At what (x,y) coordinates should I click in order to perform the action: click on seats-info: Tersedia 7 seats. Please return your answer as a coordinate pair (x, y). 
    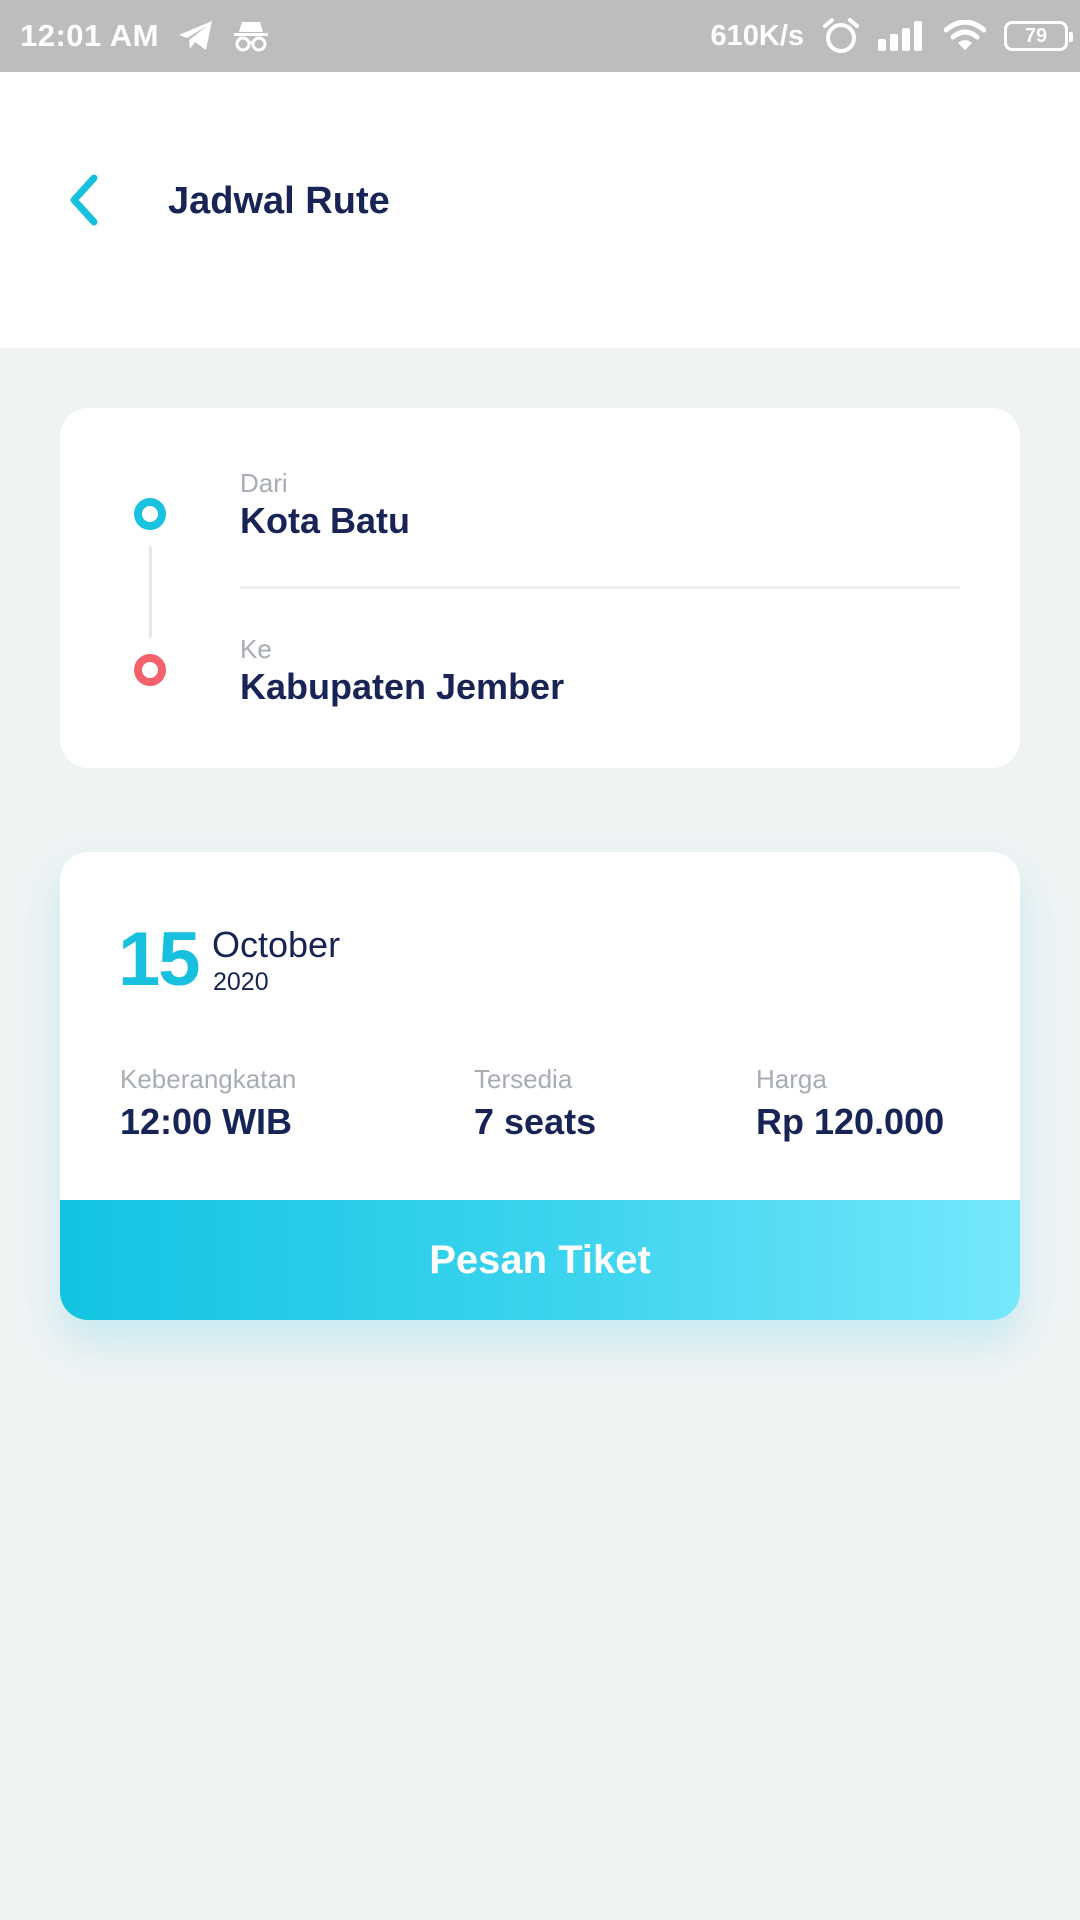
    Looking at the image, I should click on (535, 1103).